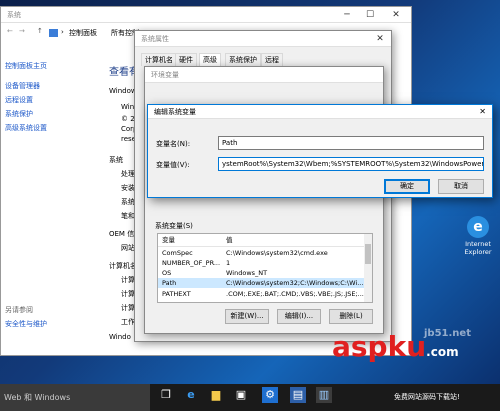 The image size is (500, 411). Describe the element at coordinates (19, 114) in the screenshot. I see `sidebar-item-protection: 系统保护` at that location.